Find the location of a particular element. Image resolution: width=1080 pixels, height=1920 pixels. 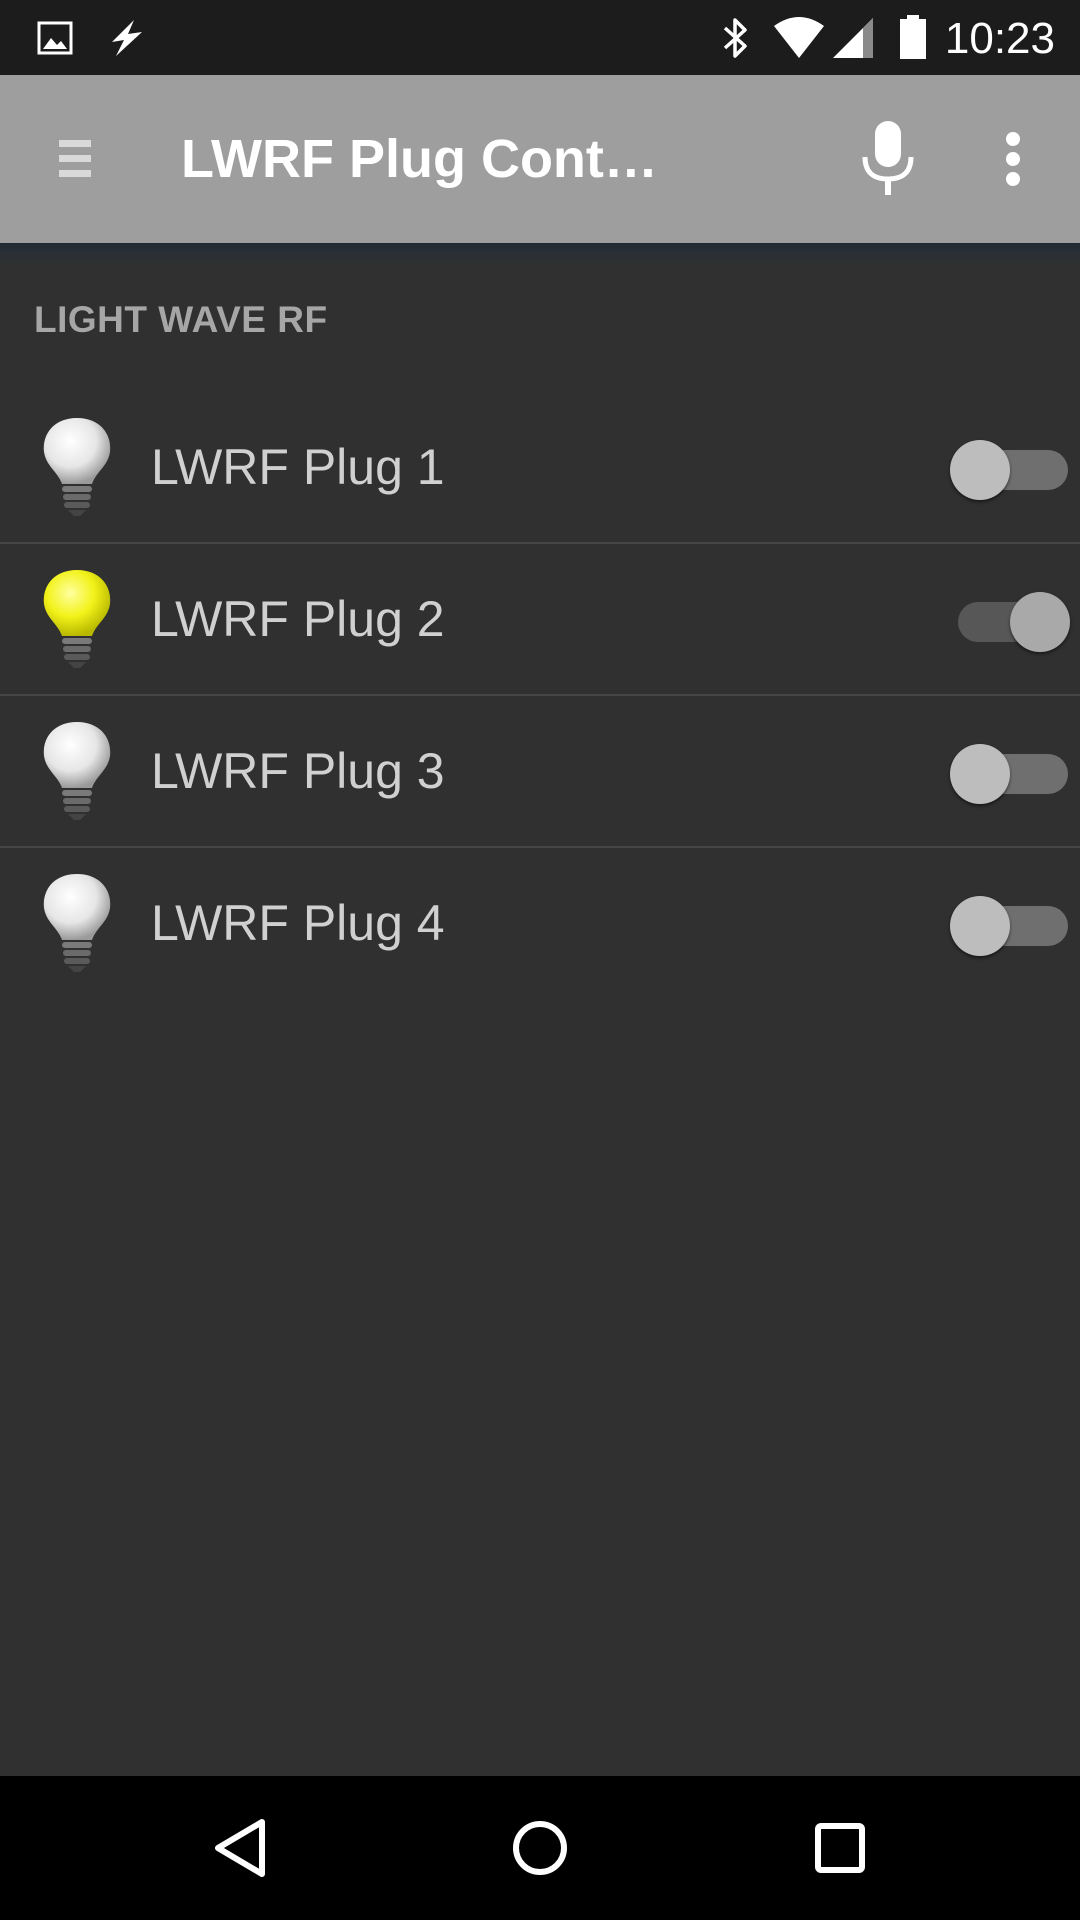

overflow-menu-icon is located at coordinates (1013, 159).